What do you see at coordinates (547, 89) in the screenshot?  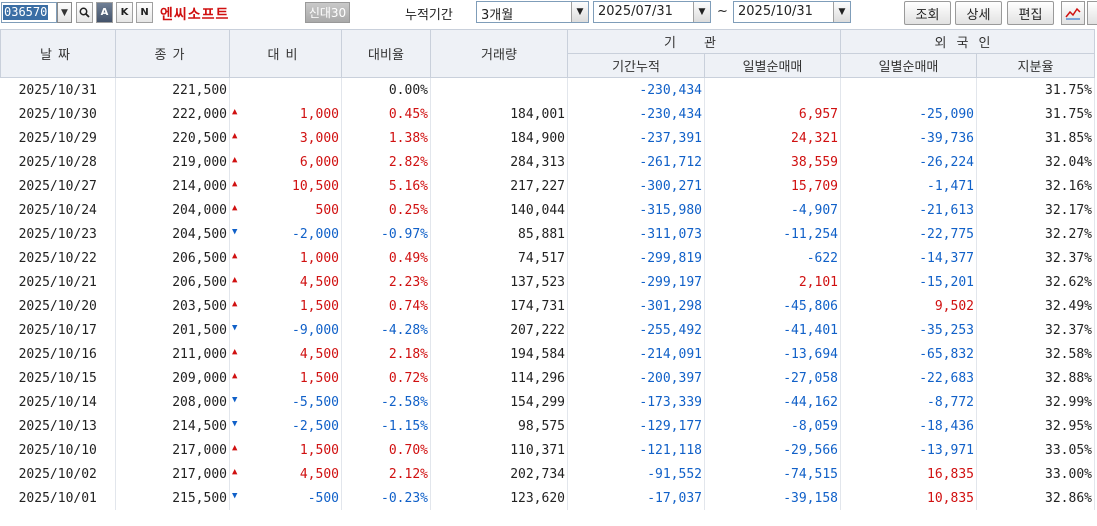 I see `table-row: 2025/10/31 221,500 0.00% -230,434 31.75%` at bounding box center [547, 89].